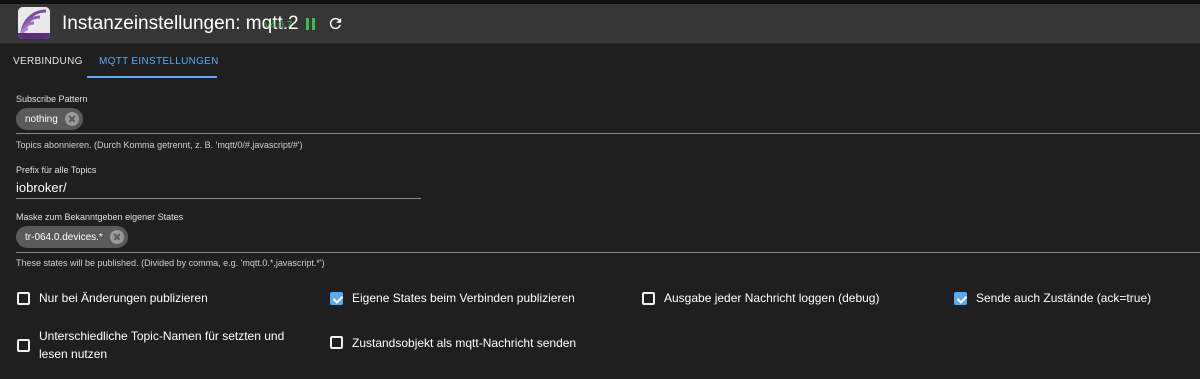  What do you see at coordinates (311, 24) in the screenshot?
I see `pause-icon` at bounding box center [311, 24].